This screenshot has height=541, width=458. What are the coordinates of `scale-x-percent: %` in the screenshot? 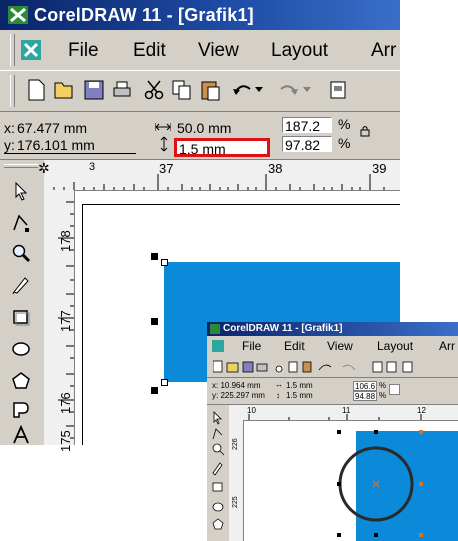 It's located at (344, 124).